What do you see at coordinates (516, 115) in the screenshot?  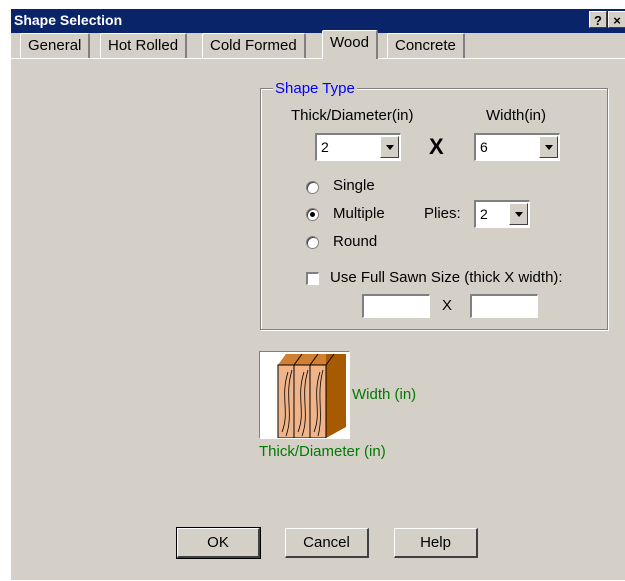 I see `width-label: Width(in)` at bounding box center [516, 115].